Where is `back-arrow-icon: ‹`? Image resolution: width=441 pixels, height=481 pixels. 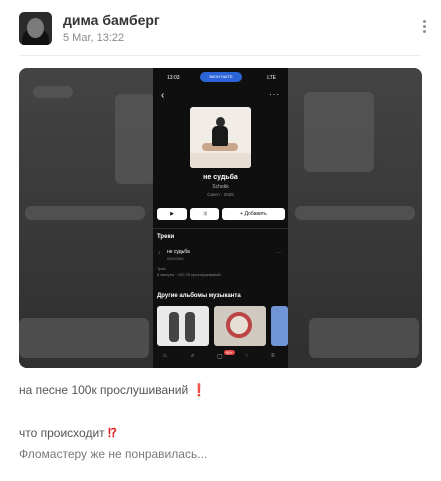
back-arrow-icon: ‹ is located at coordinates (163, 95).